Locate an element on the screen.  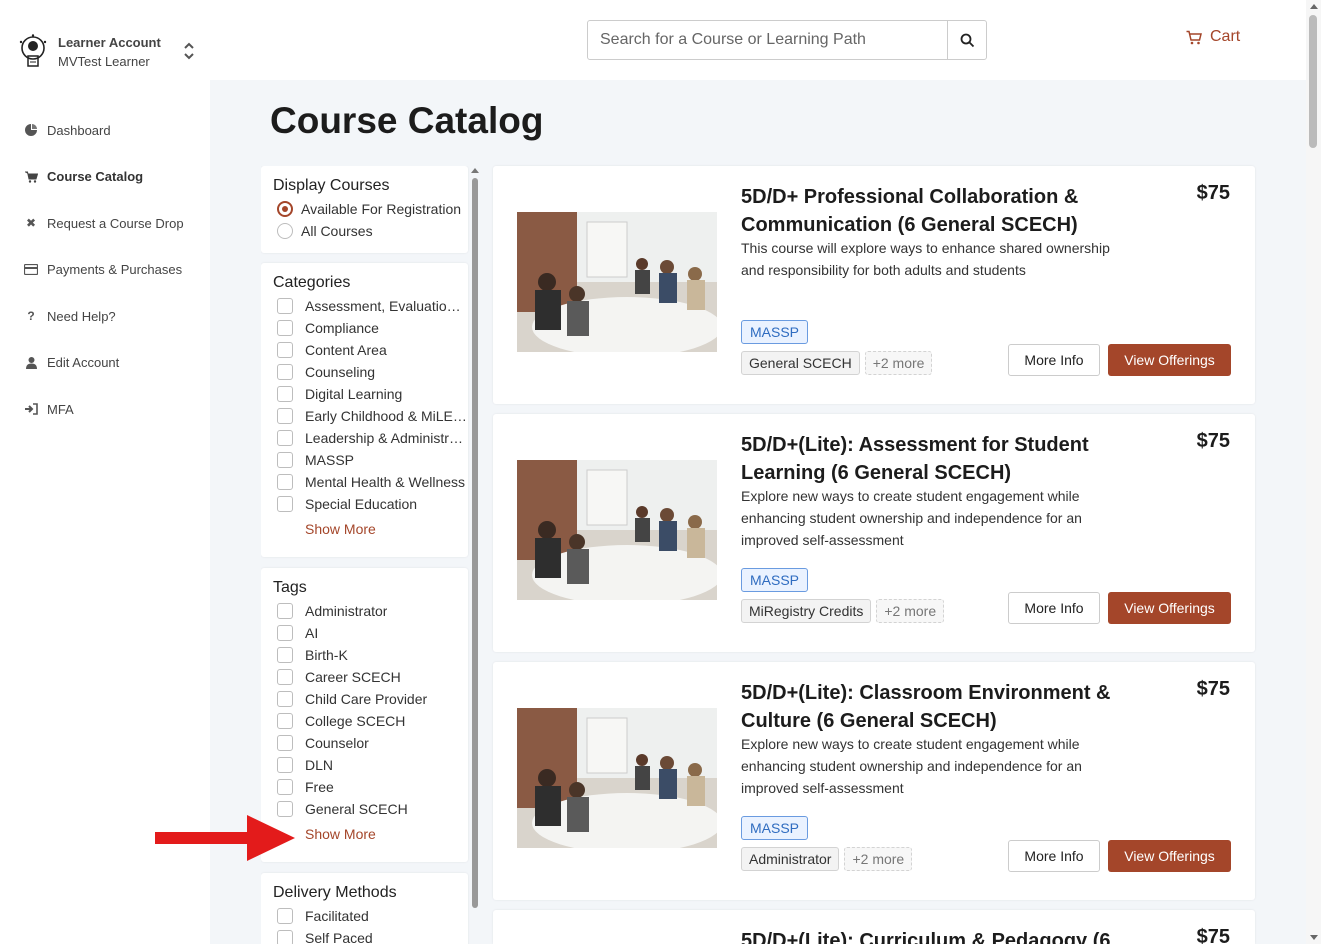
radio-button-selected is located at coordinates (285, 209).